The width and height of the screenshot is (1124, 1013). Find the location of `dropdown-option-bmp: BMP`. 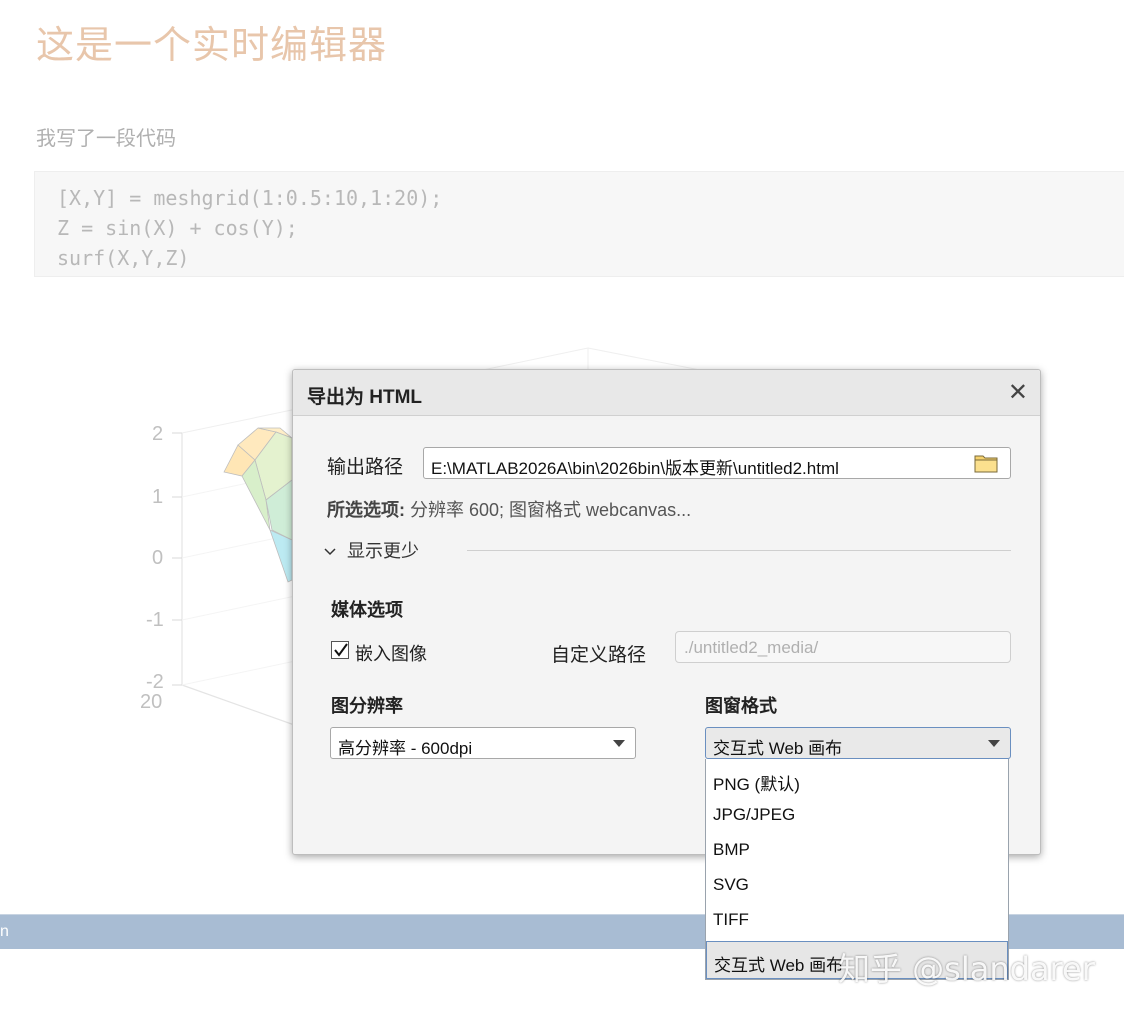

dropdown-option-bmp: BMP is located at coordinates (857, 850).